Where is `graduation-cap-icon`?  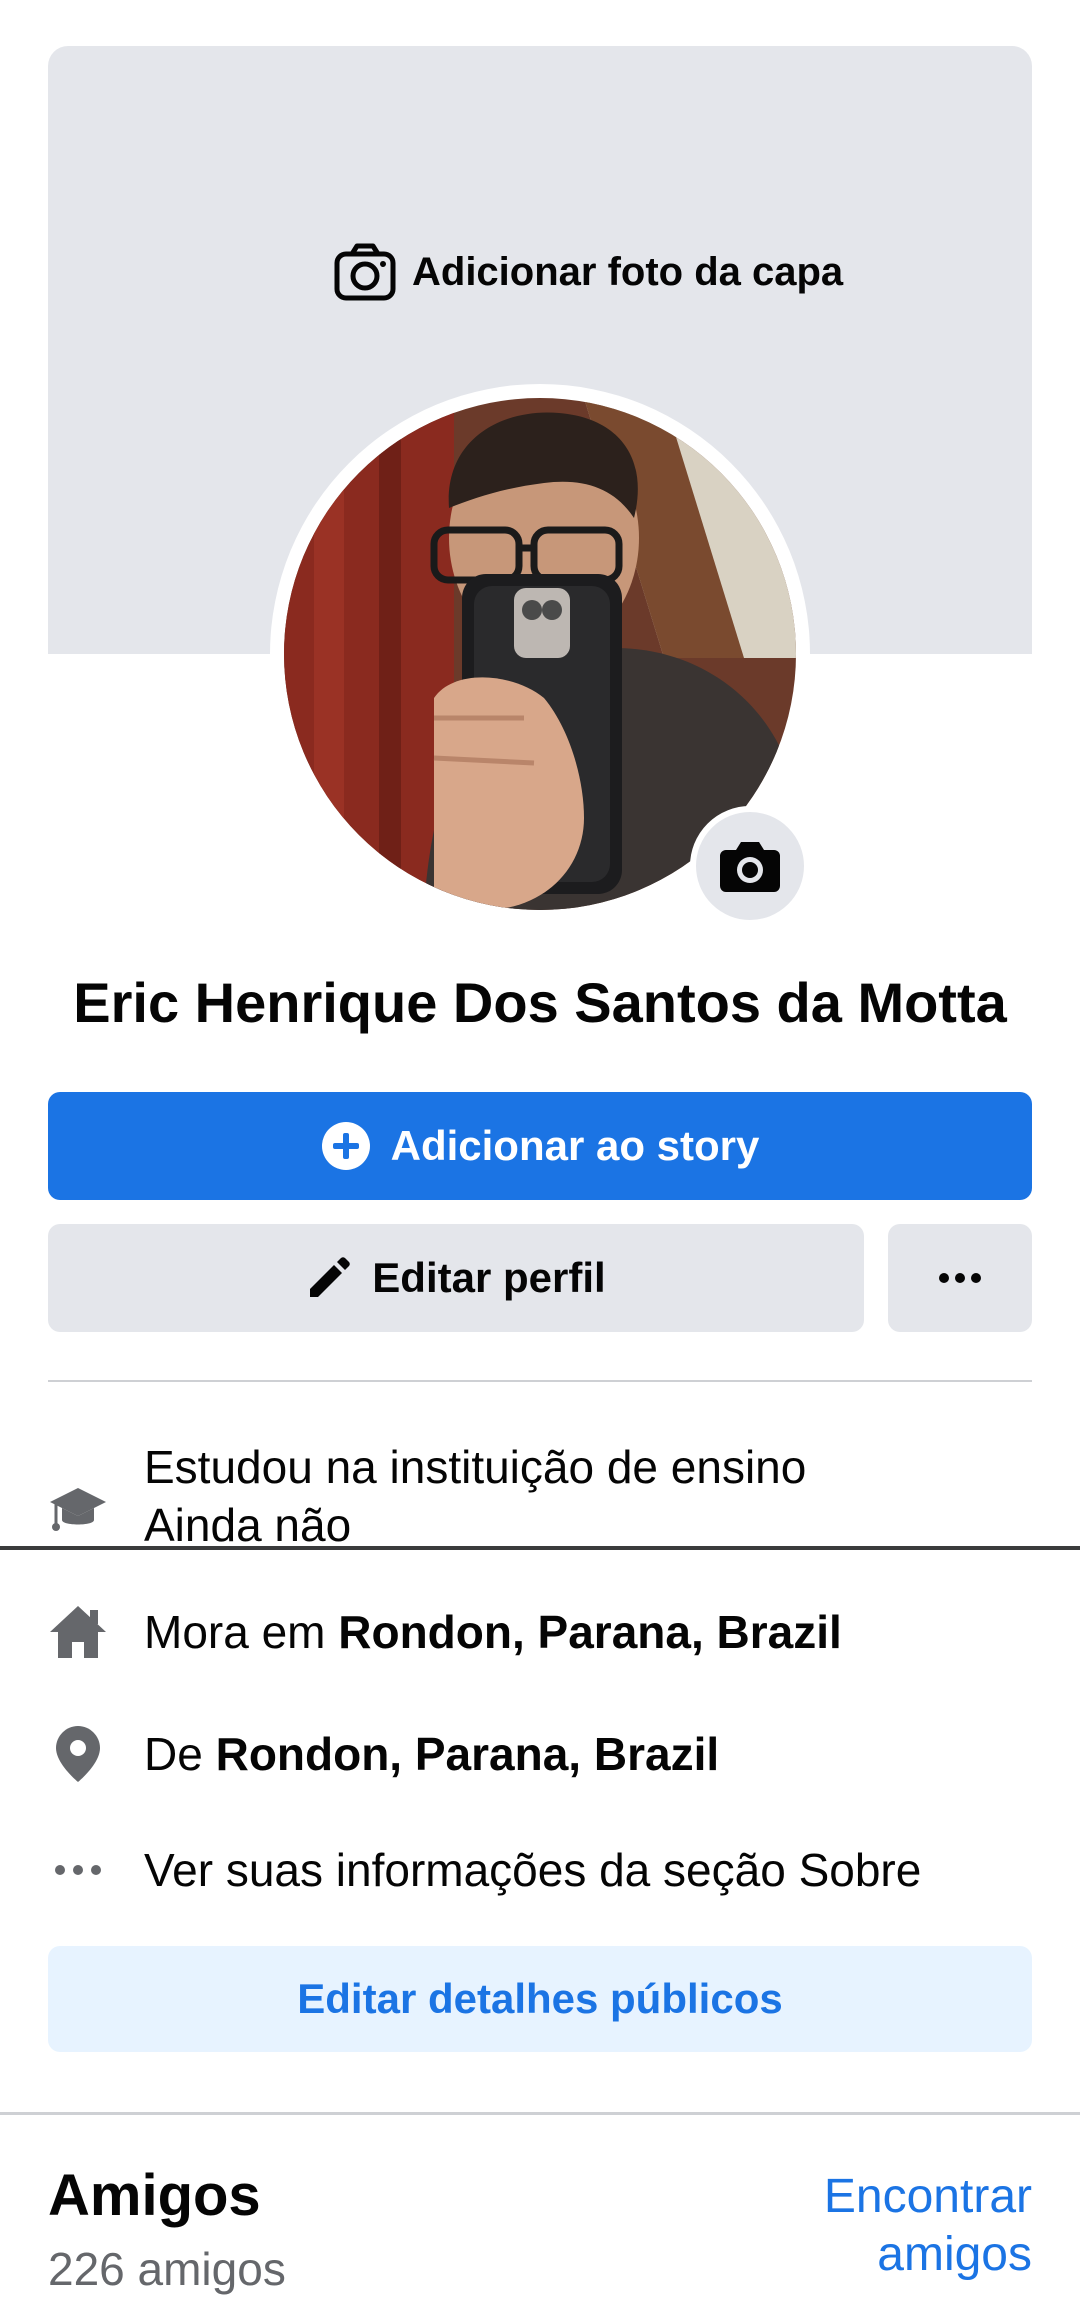
graduation-cap-icon is located at coordinates (78, 1508).